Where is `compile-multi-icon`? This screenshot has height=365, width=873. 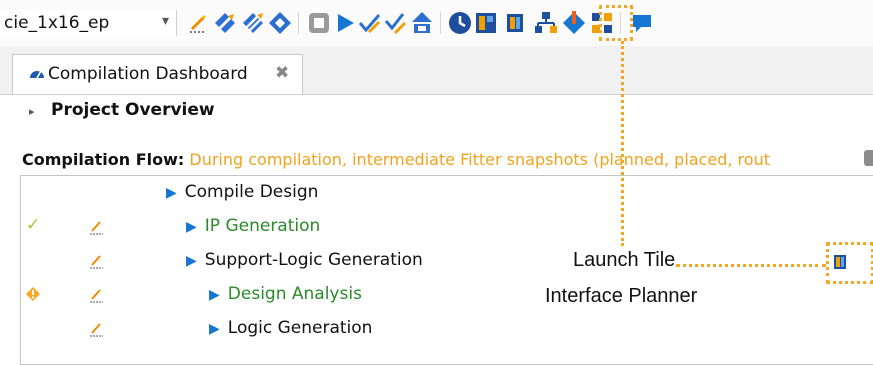
compile-multi-icon is located at coordinates (253, 23).